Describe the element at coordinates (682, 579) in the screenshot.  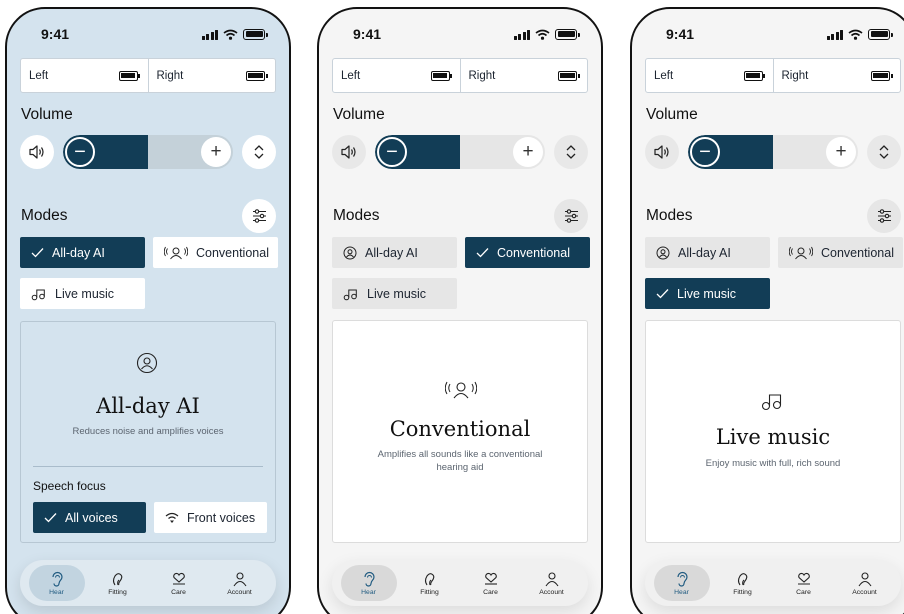
I see `ear-icon` at that location.